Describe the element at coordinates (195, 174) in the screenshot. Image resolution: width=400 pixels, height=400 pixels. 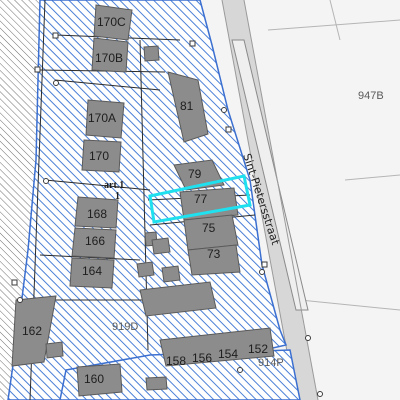
I see `parcel-label-79: 79` at that location.